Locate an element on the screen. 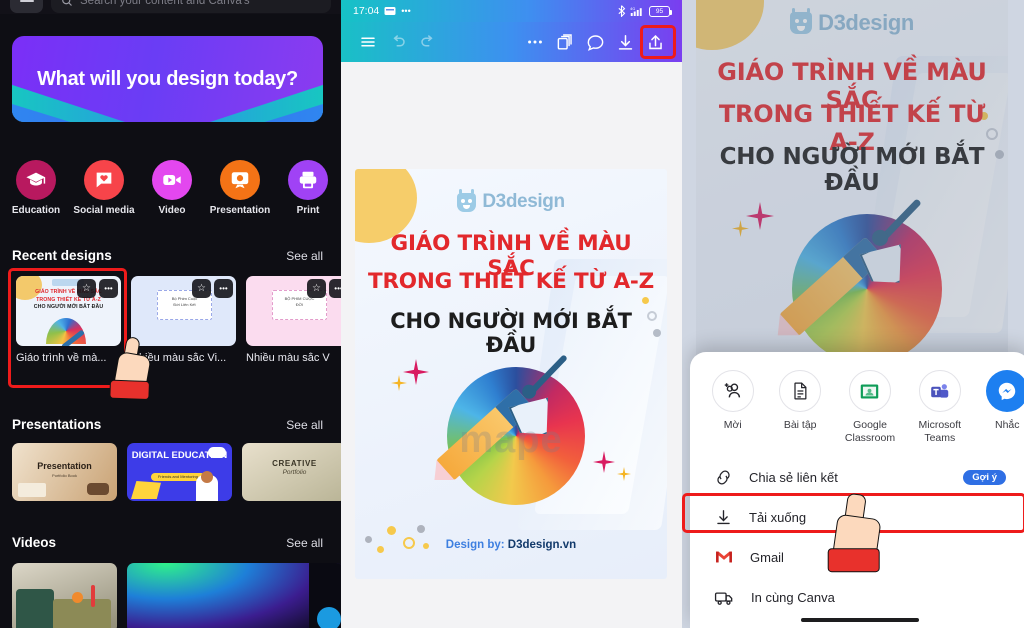 This screenshot has height=628, width=1024. signal-4g-icon: 4G is located at coordinates (636, 11).